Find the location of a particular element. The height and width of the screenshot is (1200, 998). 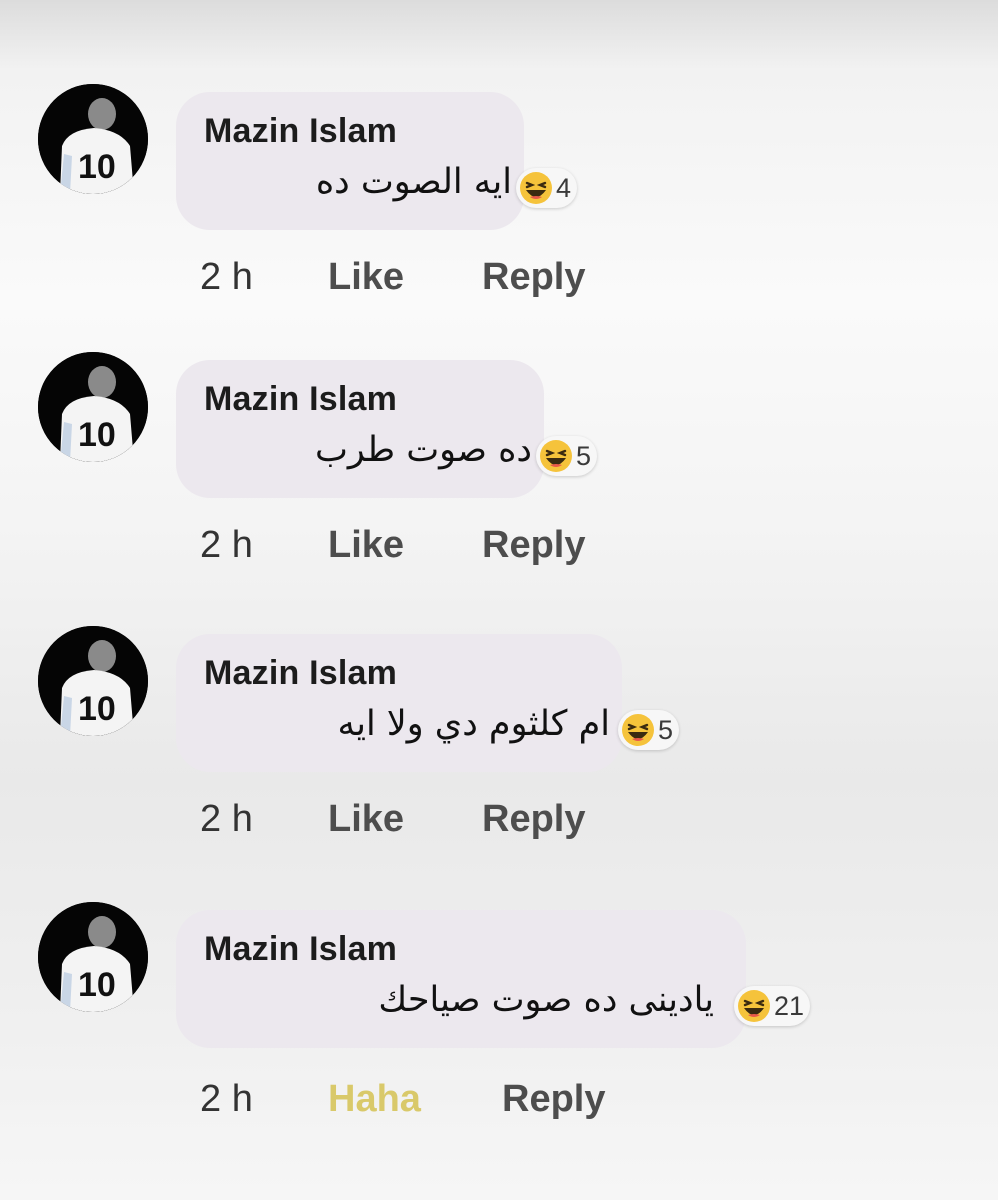

reaction-count: 4 is located at coordinates (564, 187).